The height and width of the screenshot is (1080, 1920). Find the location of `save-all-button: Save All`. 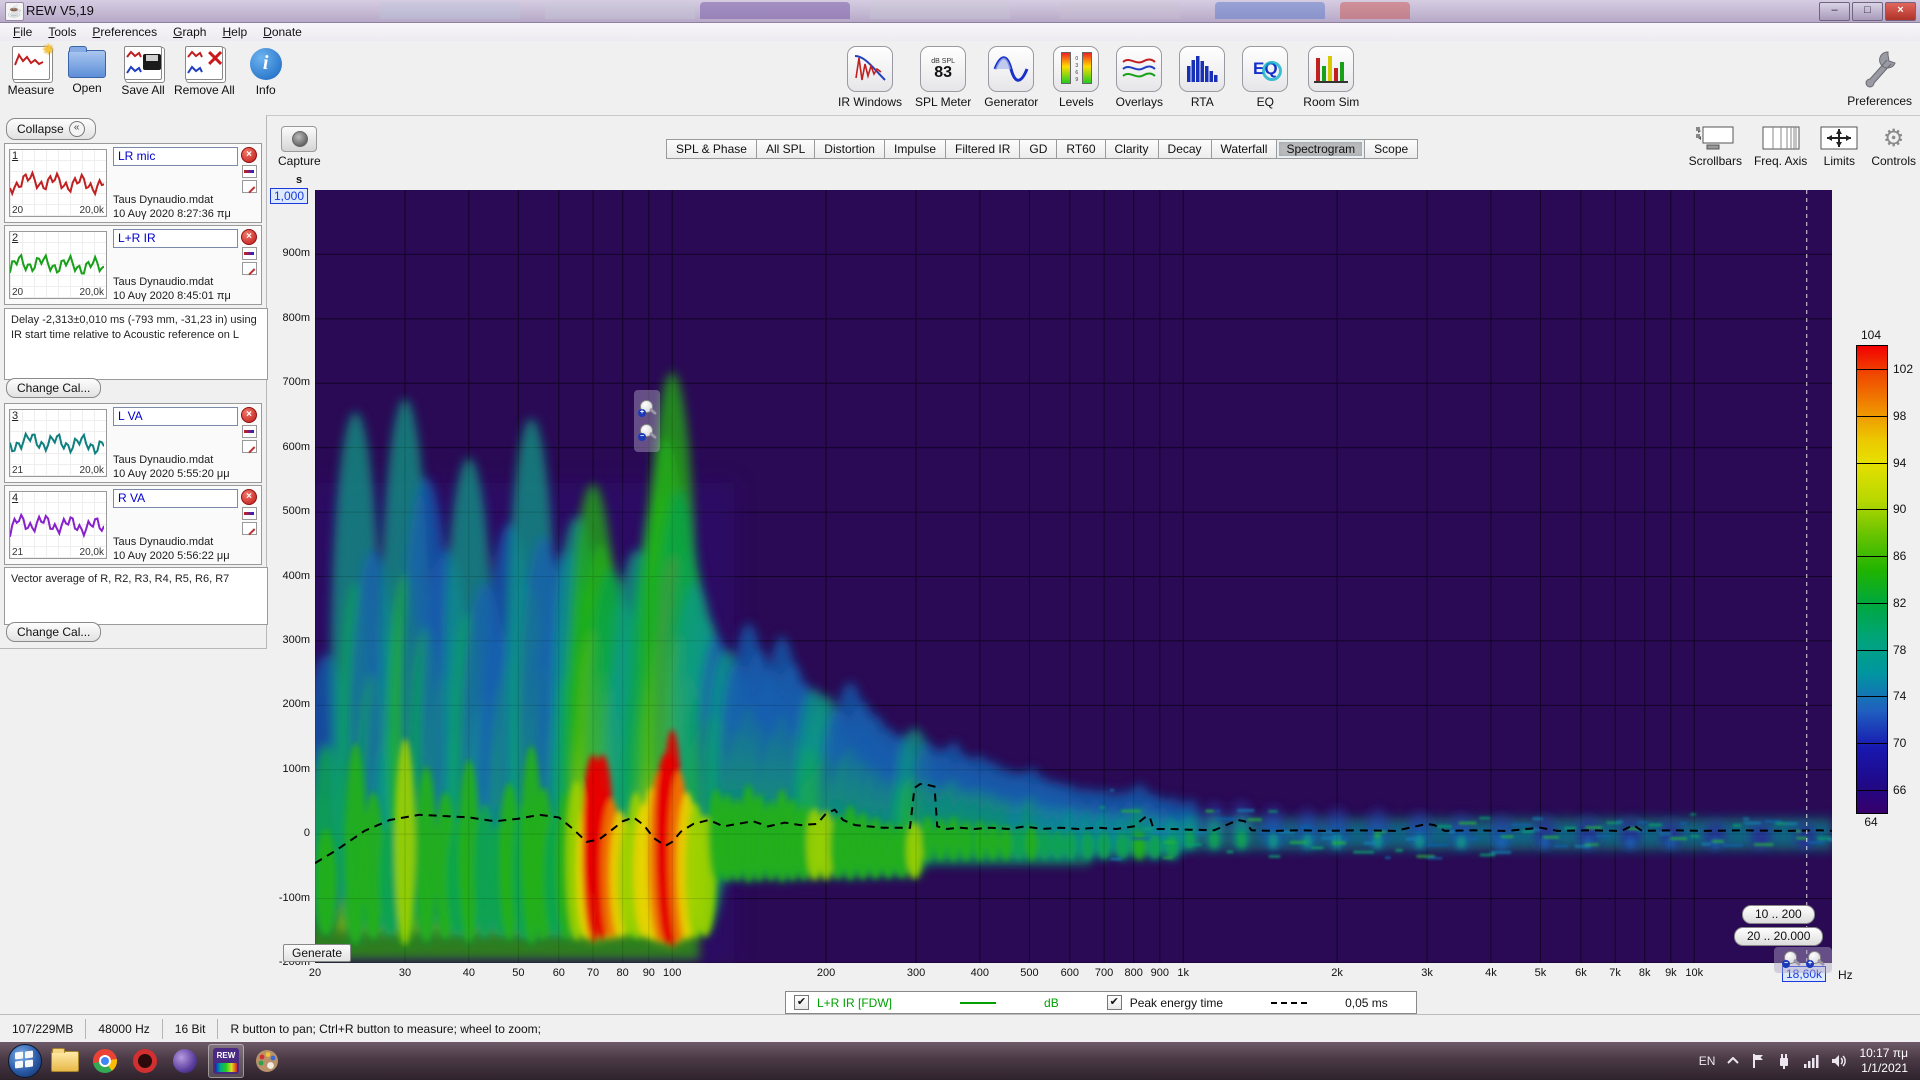

save-all-button: Save All is located at coordinates (143, 71).